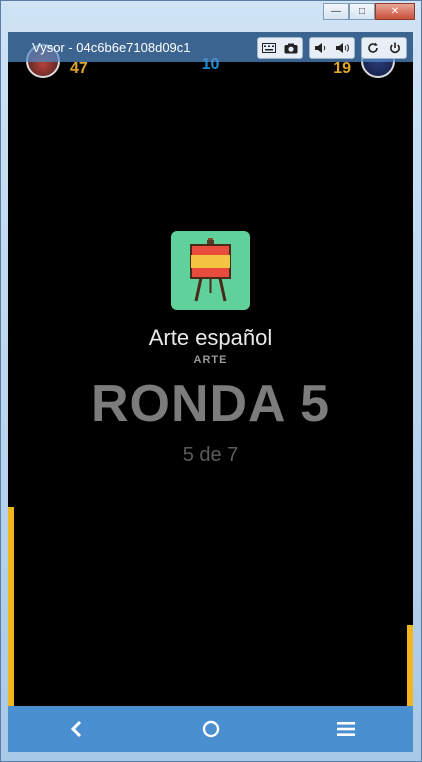  I want to click on timer-bar-right, so click(410, 665).